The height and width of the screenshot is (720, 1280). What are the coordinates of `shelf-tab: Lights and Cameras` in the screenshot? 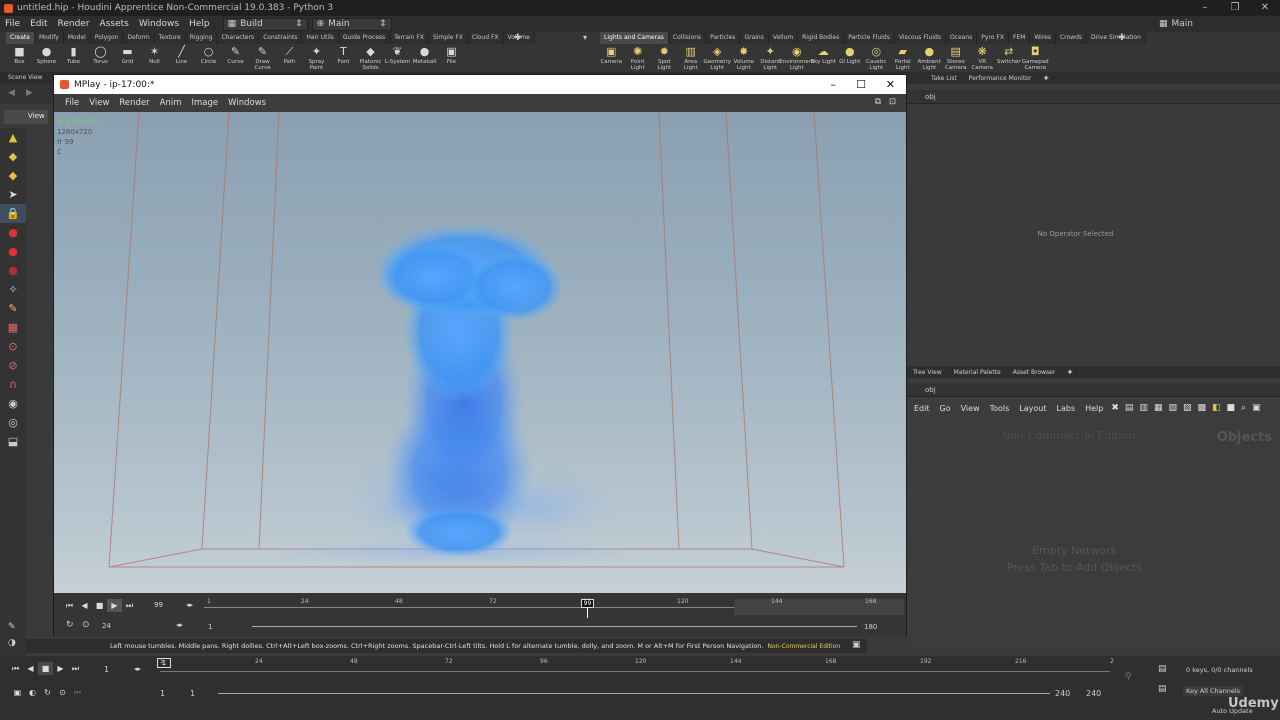 It's located at (634, 38).